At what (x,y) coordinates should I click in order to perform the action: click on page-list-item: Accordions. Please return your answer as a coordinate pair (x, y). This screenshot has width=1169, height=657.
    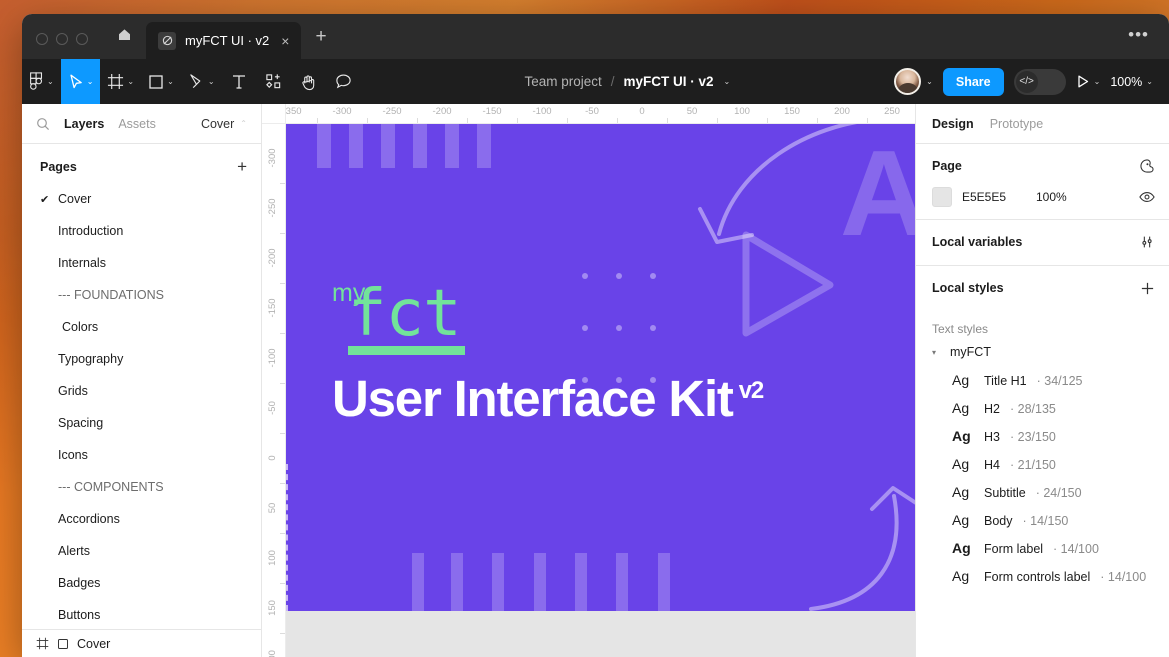
    Looking at the image, I should click on (141, 519).